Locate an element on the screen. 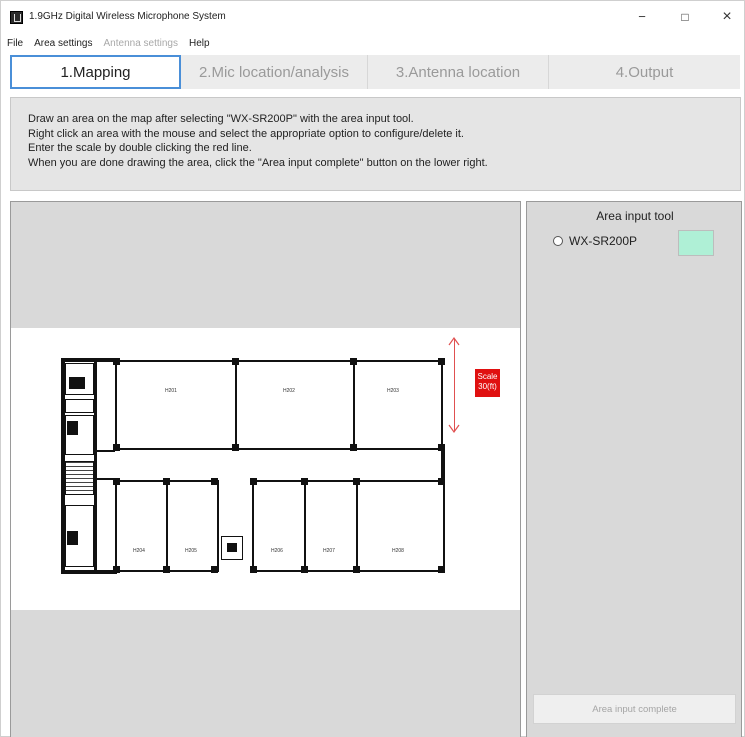 The height and width of the screenshot is (737, 745). area-color-swatch is located at coordinates (696, 243).